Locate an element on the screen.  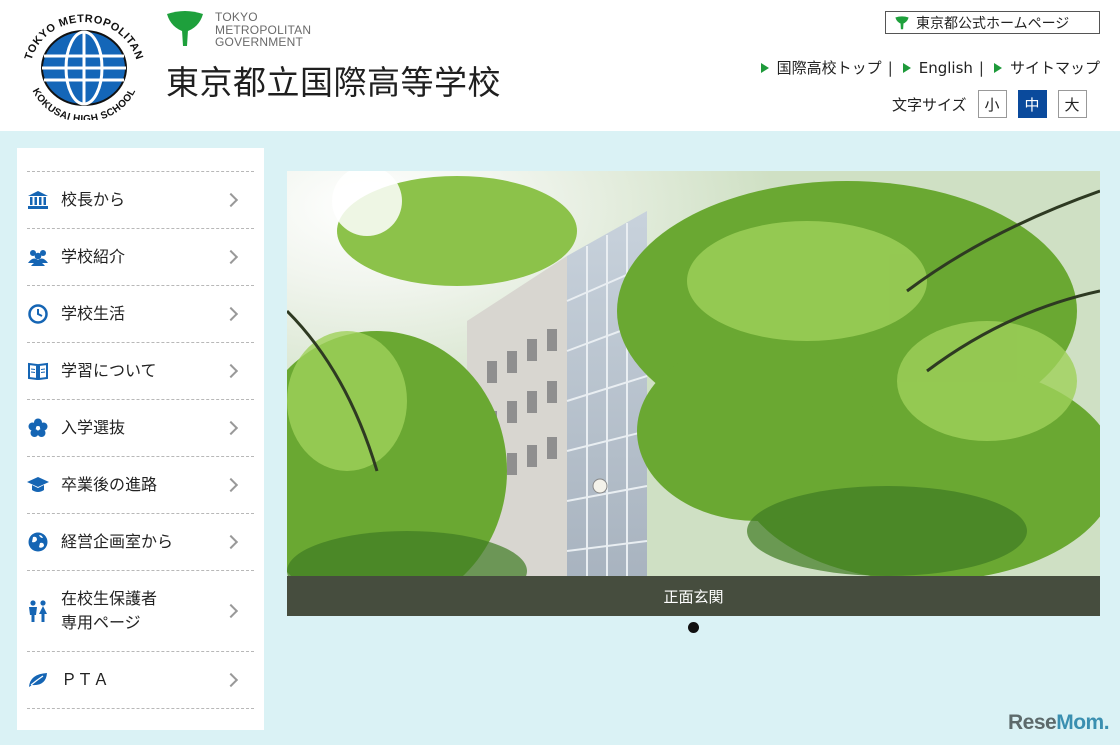
watermark-text: Mom is located at coordinates (1080, 722).